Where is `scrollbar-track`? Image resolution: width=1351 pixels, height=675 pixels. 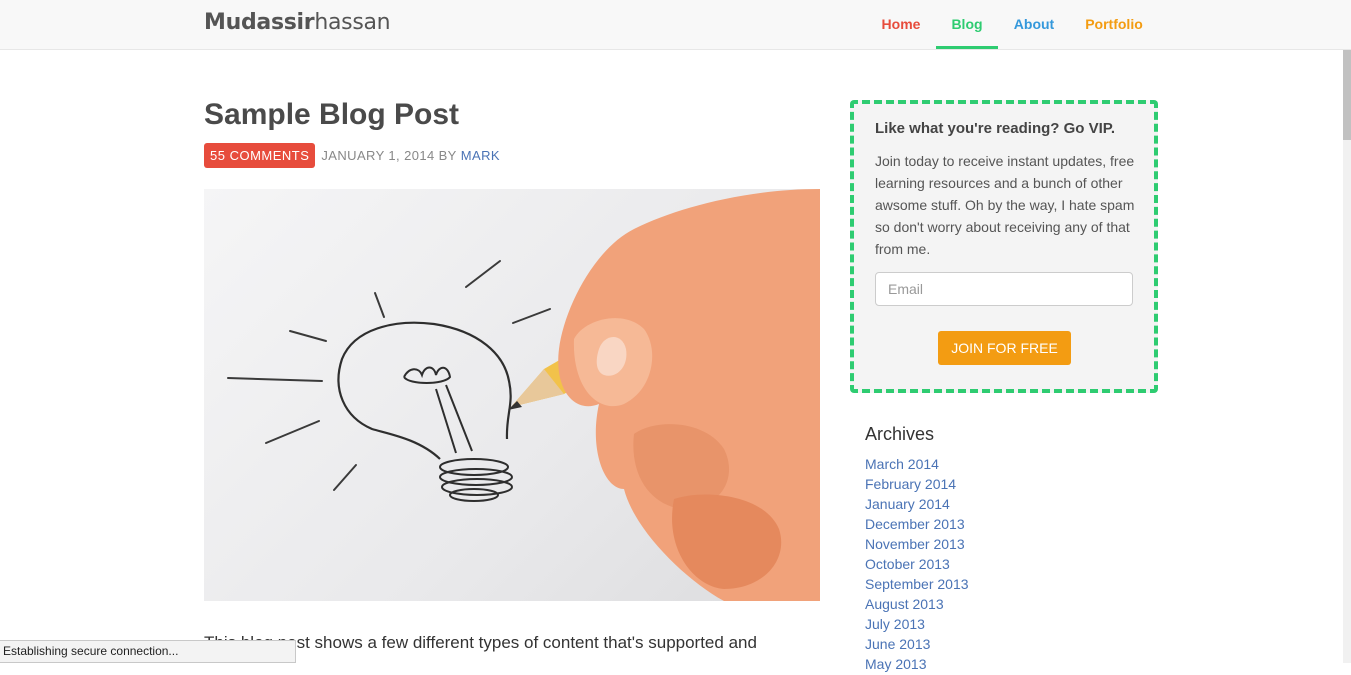
scrollbar-track is located at coordinates (1347, 356).